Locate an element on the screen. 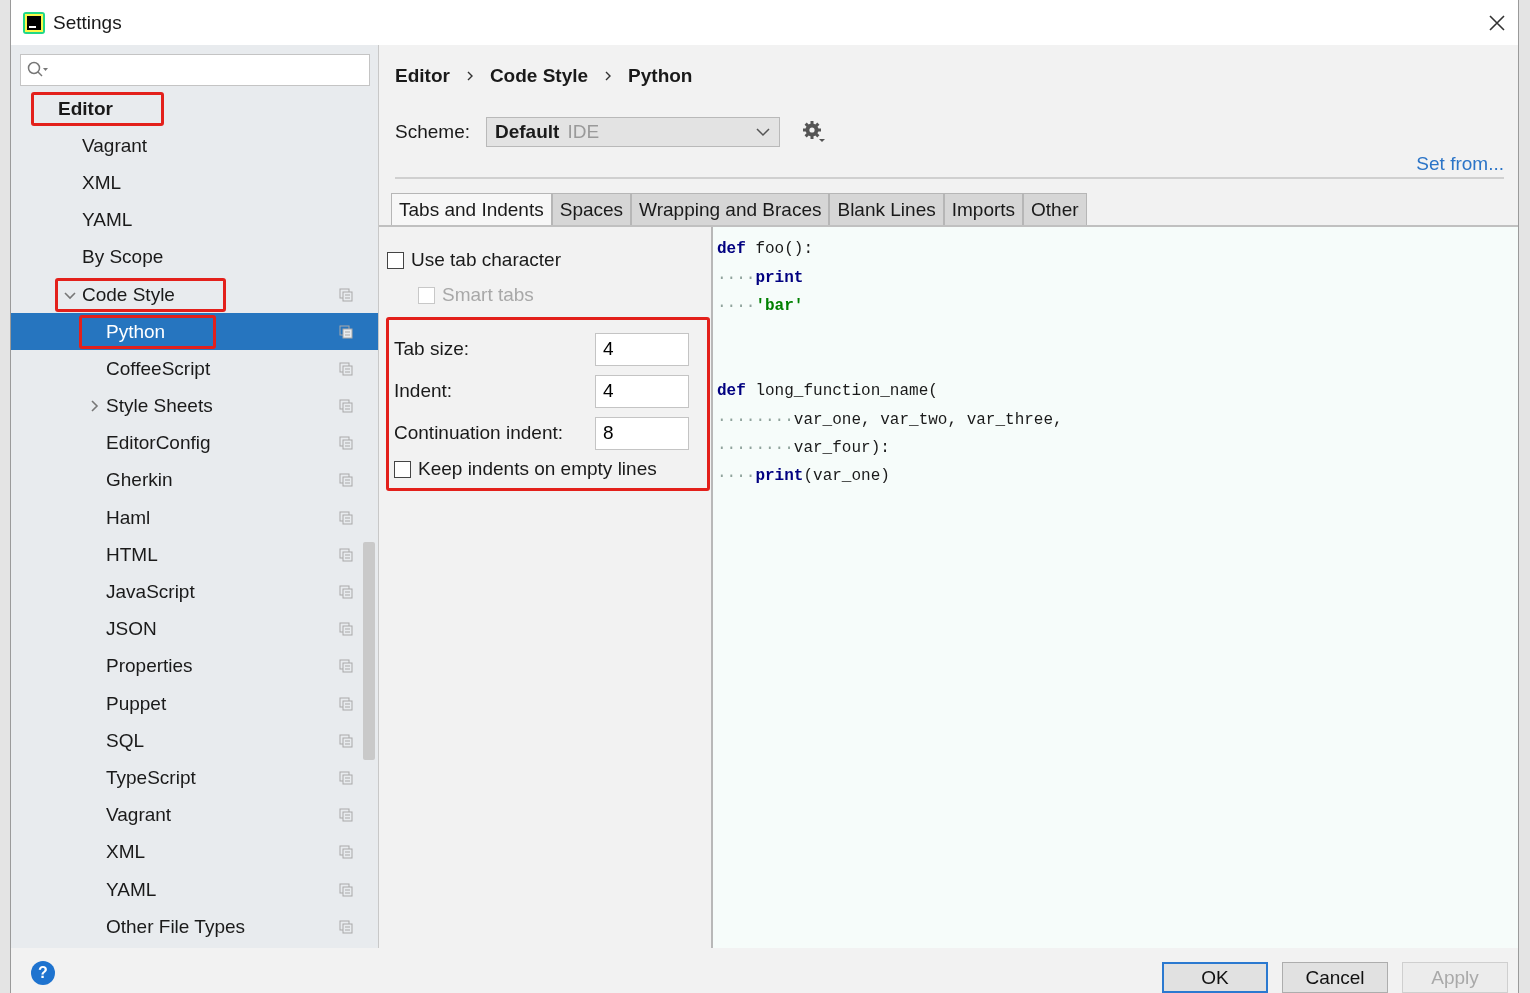 This screenshot has width=1530, height=993. window-title: Settings is located at coordinates (87, 22).